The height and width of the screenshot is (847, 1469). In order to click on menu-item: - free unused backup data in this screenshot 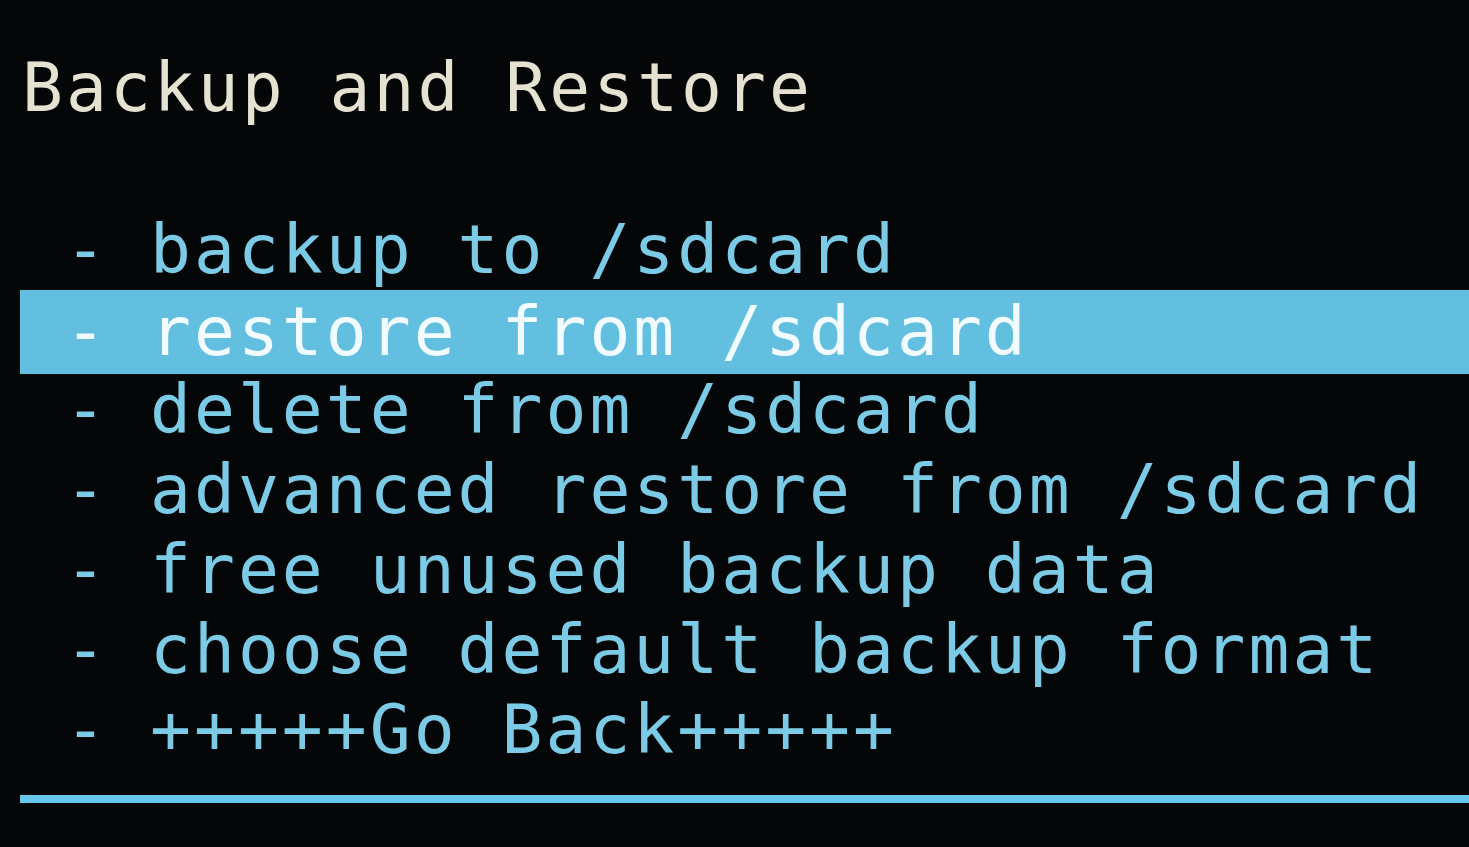, I will do `click(744, 570)`.